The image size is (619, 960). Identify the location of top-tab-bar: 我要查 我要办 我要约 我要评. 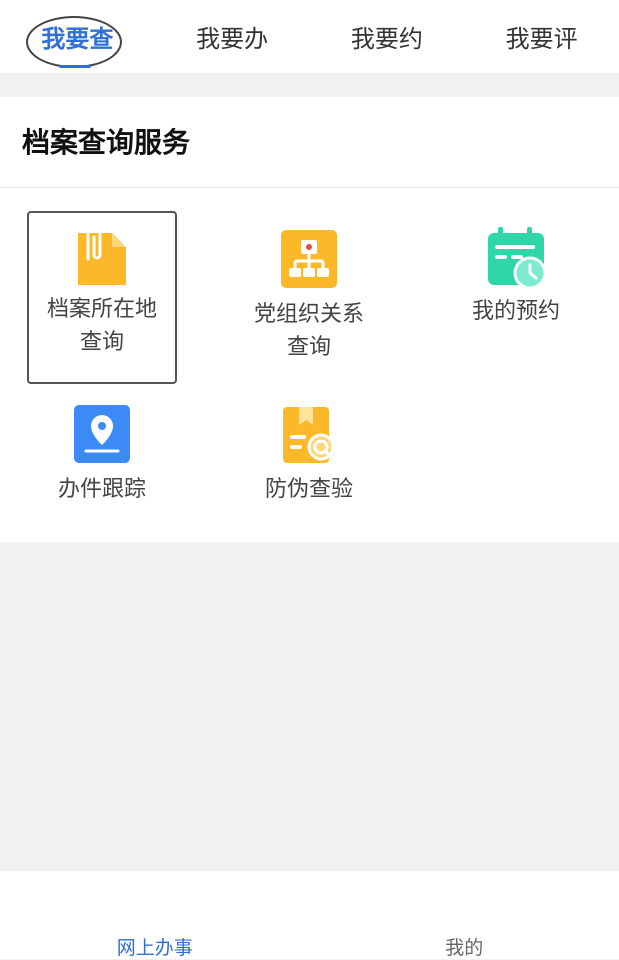
(309, 36).